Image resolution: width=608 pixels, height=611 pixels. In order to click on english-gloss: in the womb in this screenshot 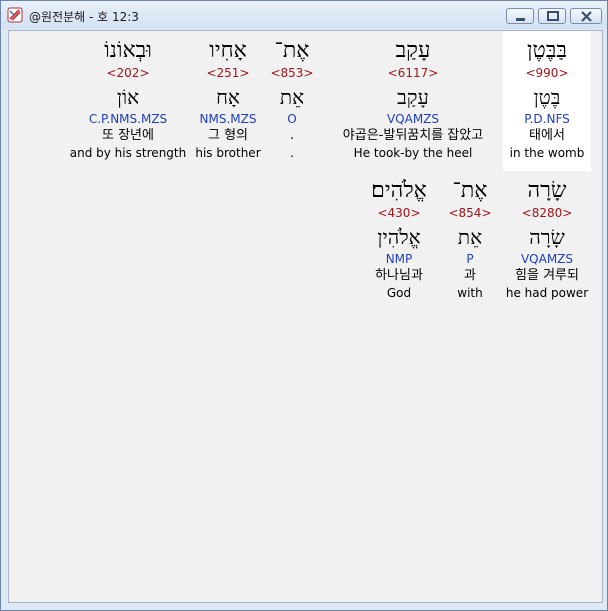, I will do `click(547, 153)`.